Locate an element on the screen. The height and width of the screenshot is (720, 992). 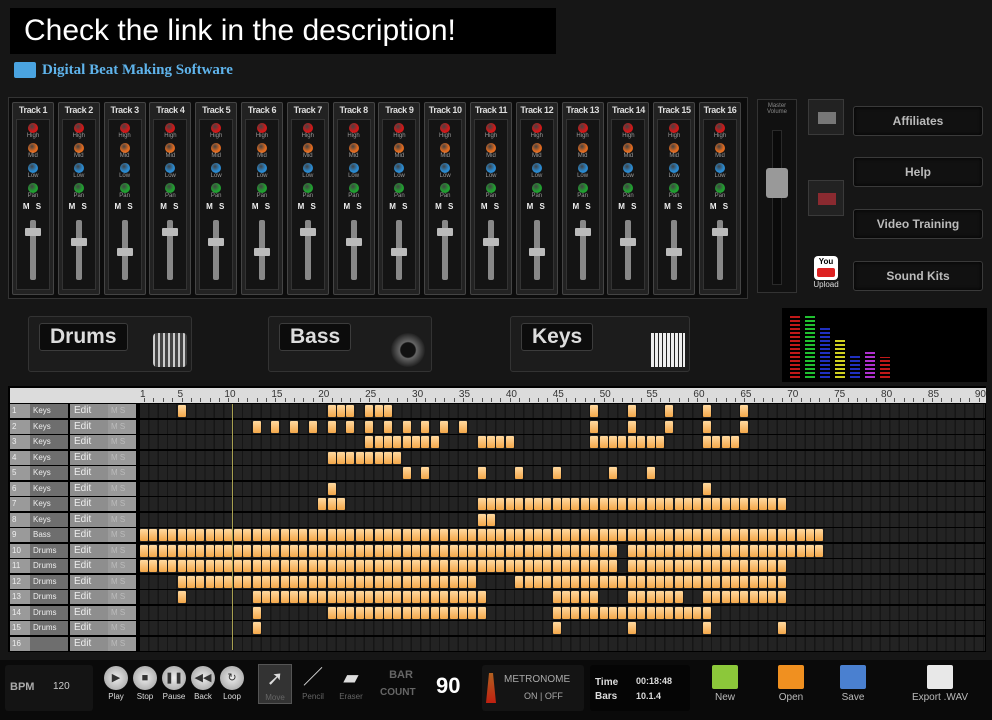
playhead is located at coordinates (232, 527).